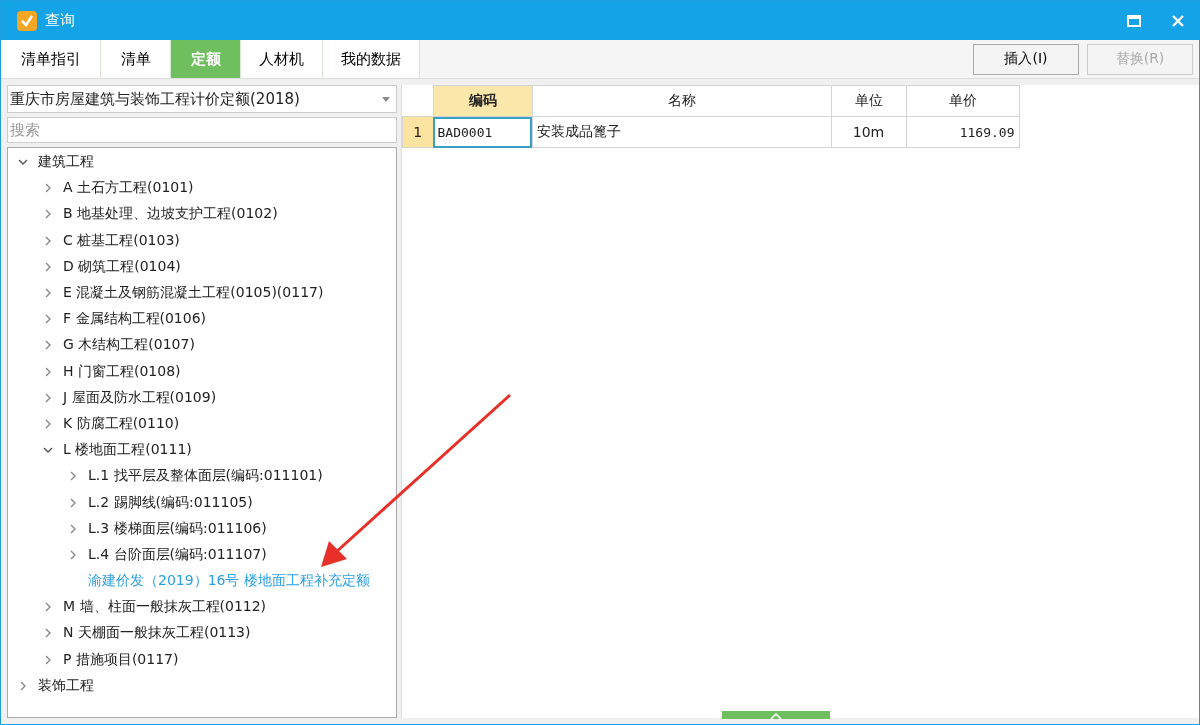 The image size is (1200, 725). What do you see at coordinates (202, 130) in the screenshot?
I see `search-field: 搜索` at bounding box center [202, 130].